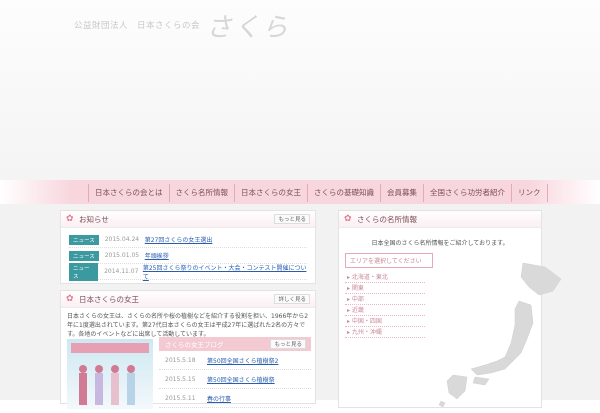 The width and height of the screenshot is (600, 413). Describe the element at coordinates (122, 239) in the screenshot. I see `news-date: 2015.04.24` at that location.